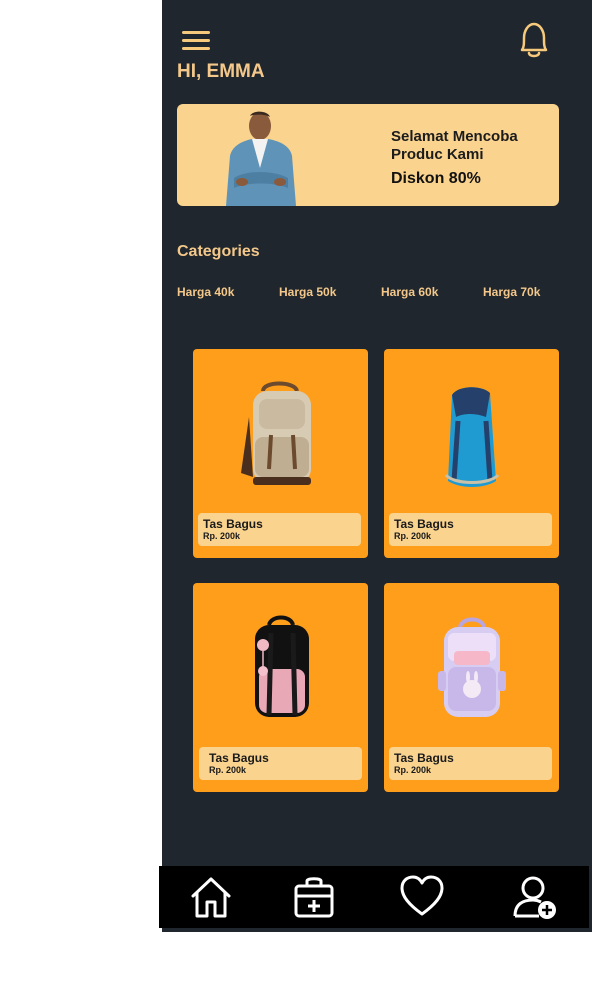 Image resolution: width=592 pixels, height=999 pixels. I want to click on category-harga-50k: Harga 50k, so click(307, 292).